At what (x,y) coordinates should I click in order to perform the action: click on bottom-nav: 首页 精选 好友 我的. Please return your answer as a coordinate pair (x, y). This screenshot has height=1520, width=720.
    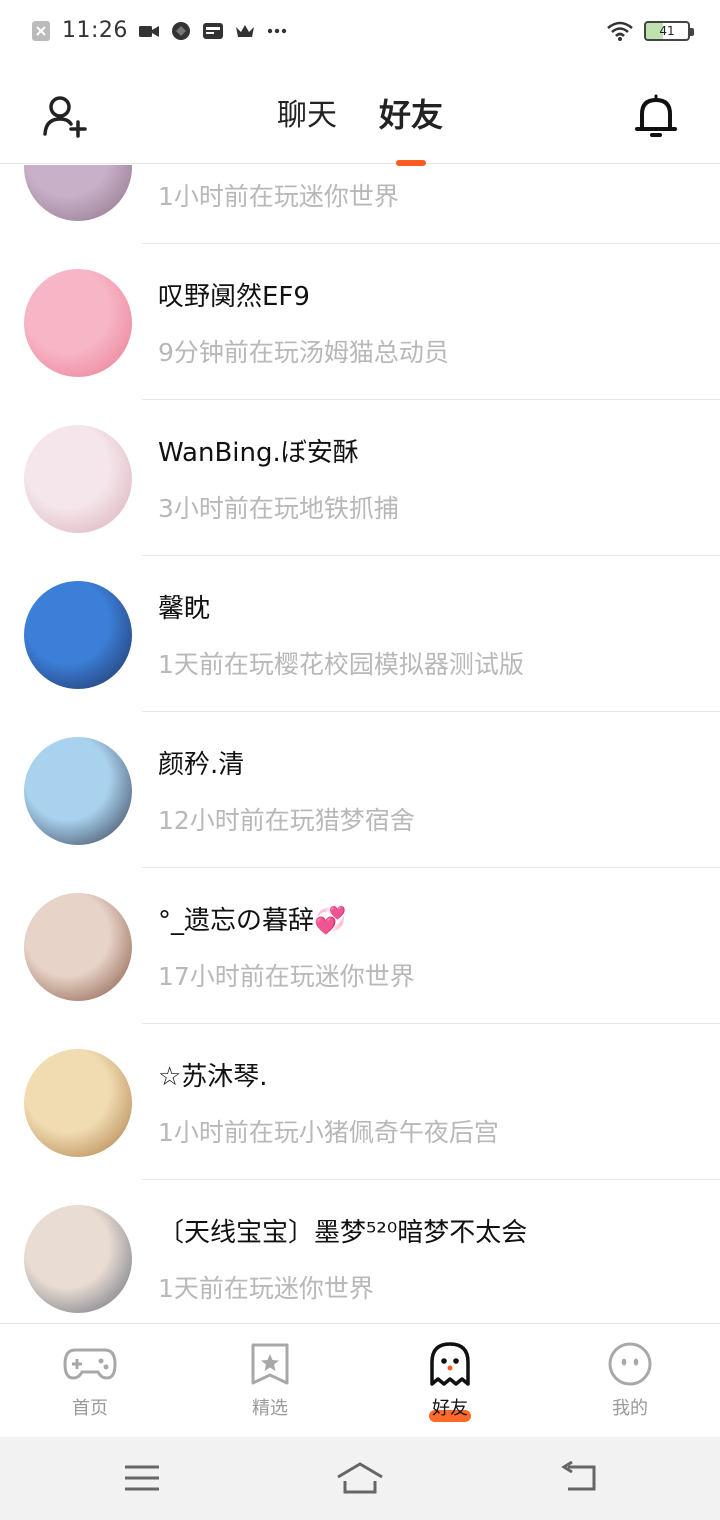
    Looking at the image, I should click on (360, 1380).